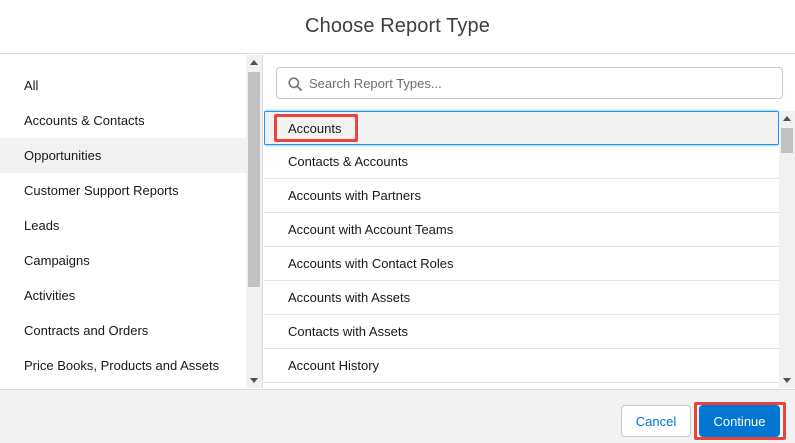  What do you see at coordinates (656, 421) in the screenshot?
I see `cancel-button: Cancel` at bounding box center [656, 421].